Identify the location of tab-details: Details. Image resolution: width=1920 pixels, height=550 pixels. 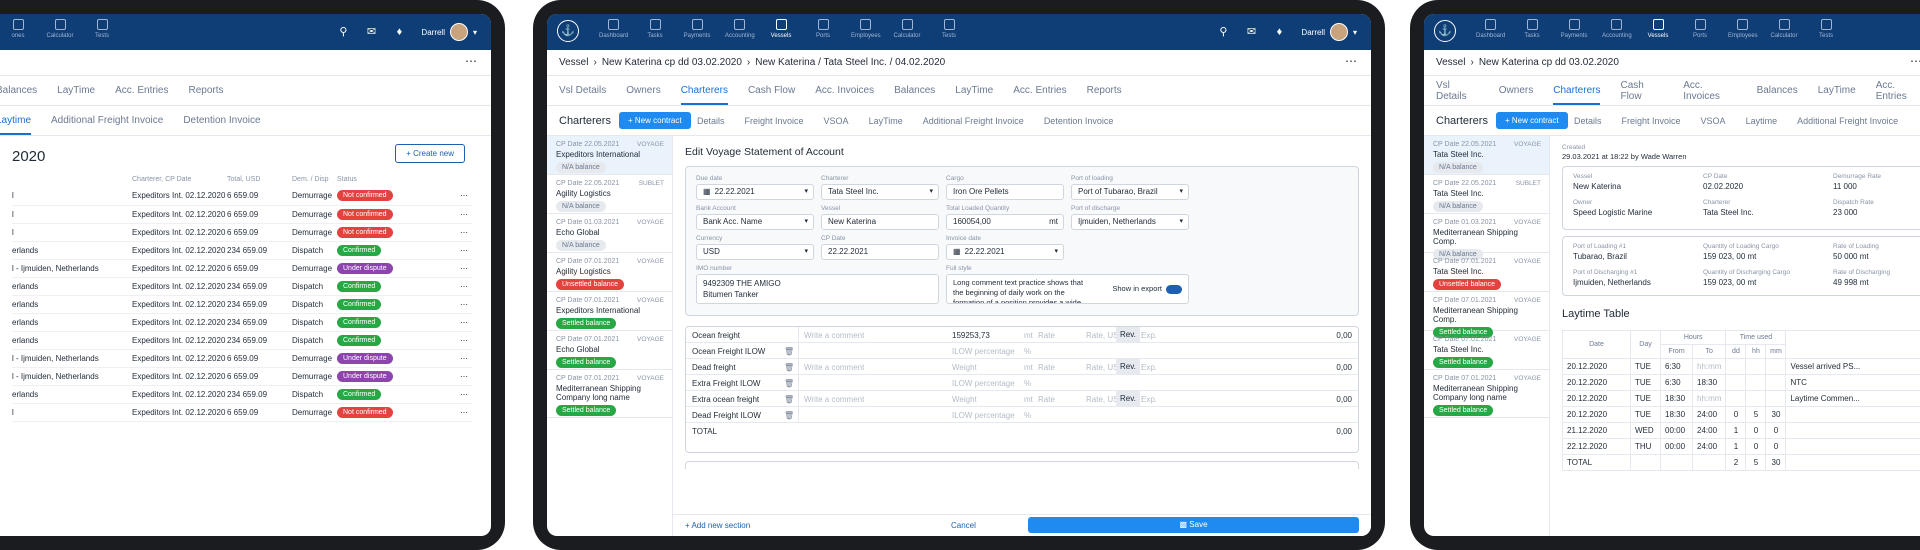
(1588, 121).